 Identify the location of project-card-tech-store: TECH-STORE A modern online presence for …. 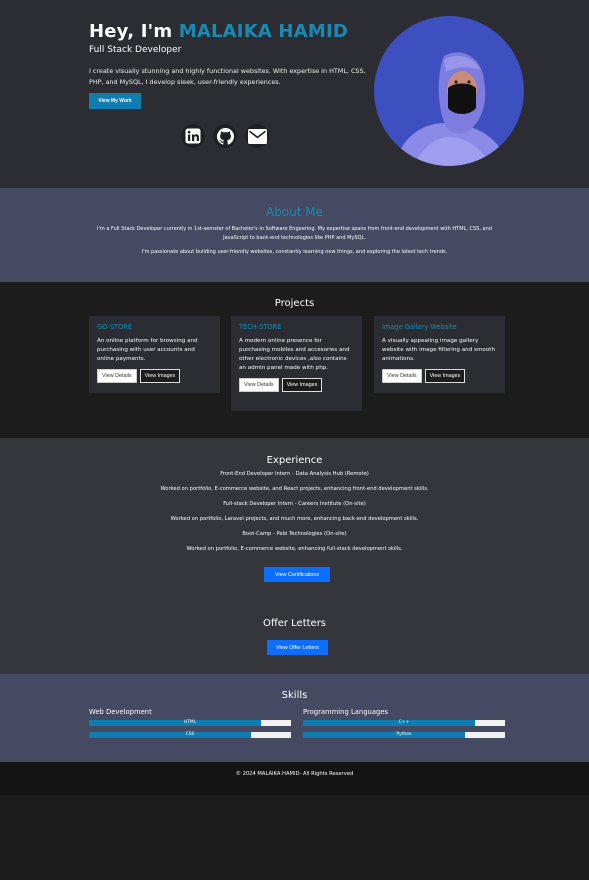
(296, 363).